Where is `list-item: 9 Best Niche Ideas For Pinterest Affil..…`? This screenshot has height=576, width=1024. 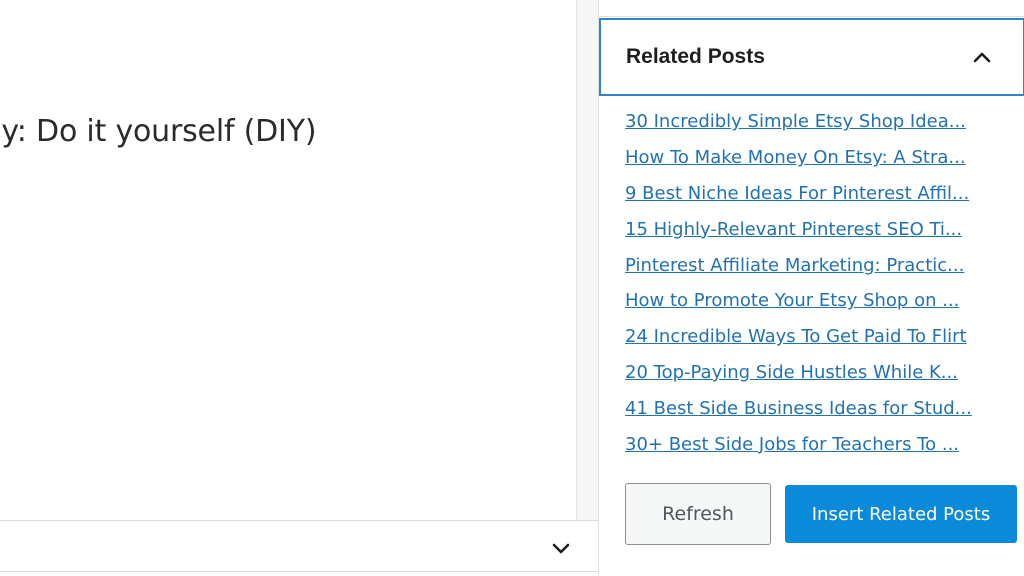
list-item: 9 Best Niche Ideas For Pinterest Affil..… is located at coordinates (811, 194).